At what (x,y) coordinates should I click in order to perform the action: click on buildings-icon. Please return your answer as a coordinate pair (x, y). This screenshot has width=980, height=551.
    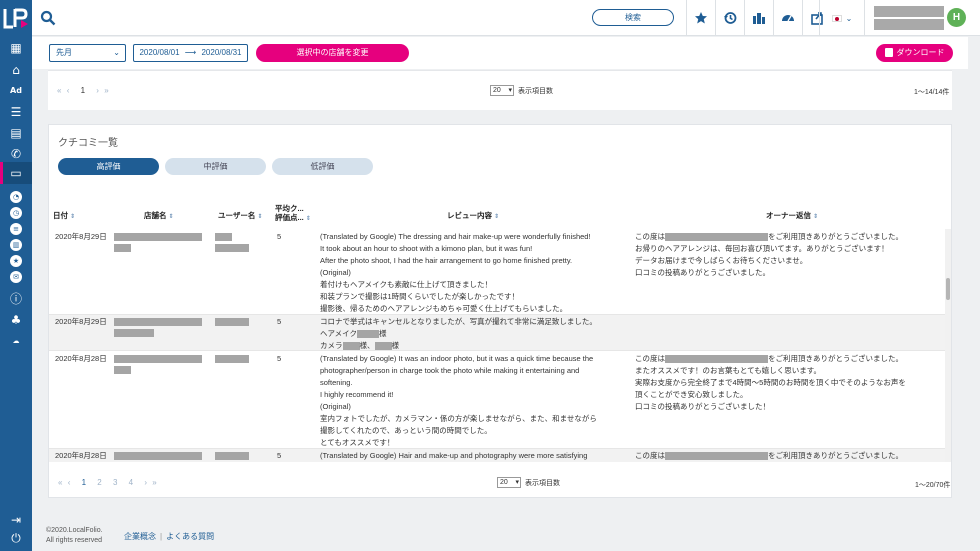
    Looking at the image, I should click on (759, 18).